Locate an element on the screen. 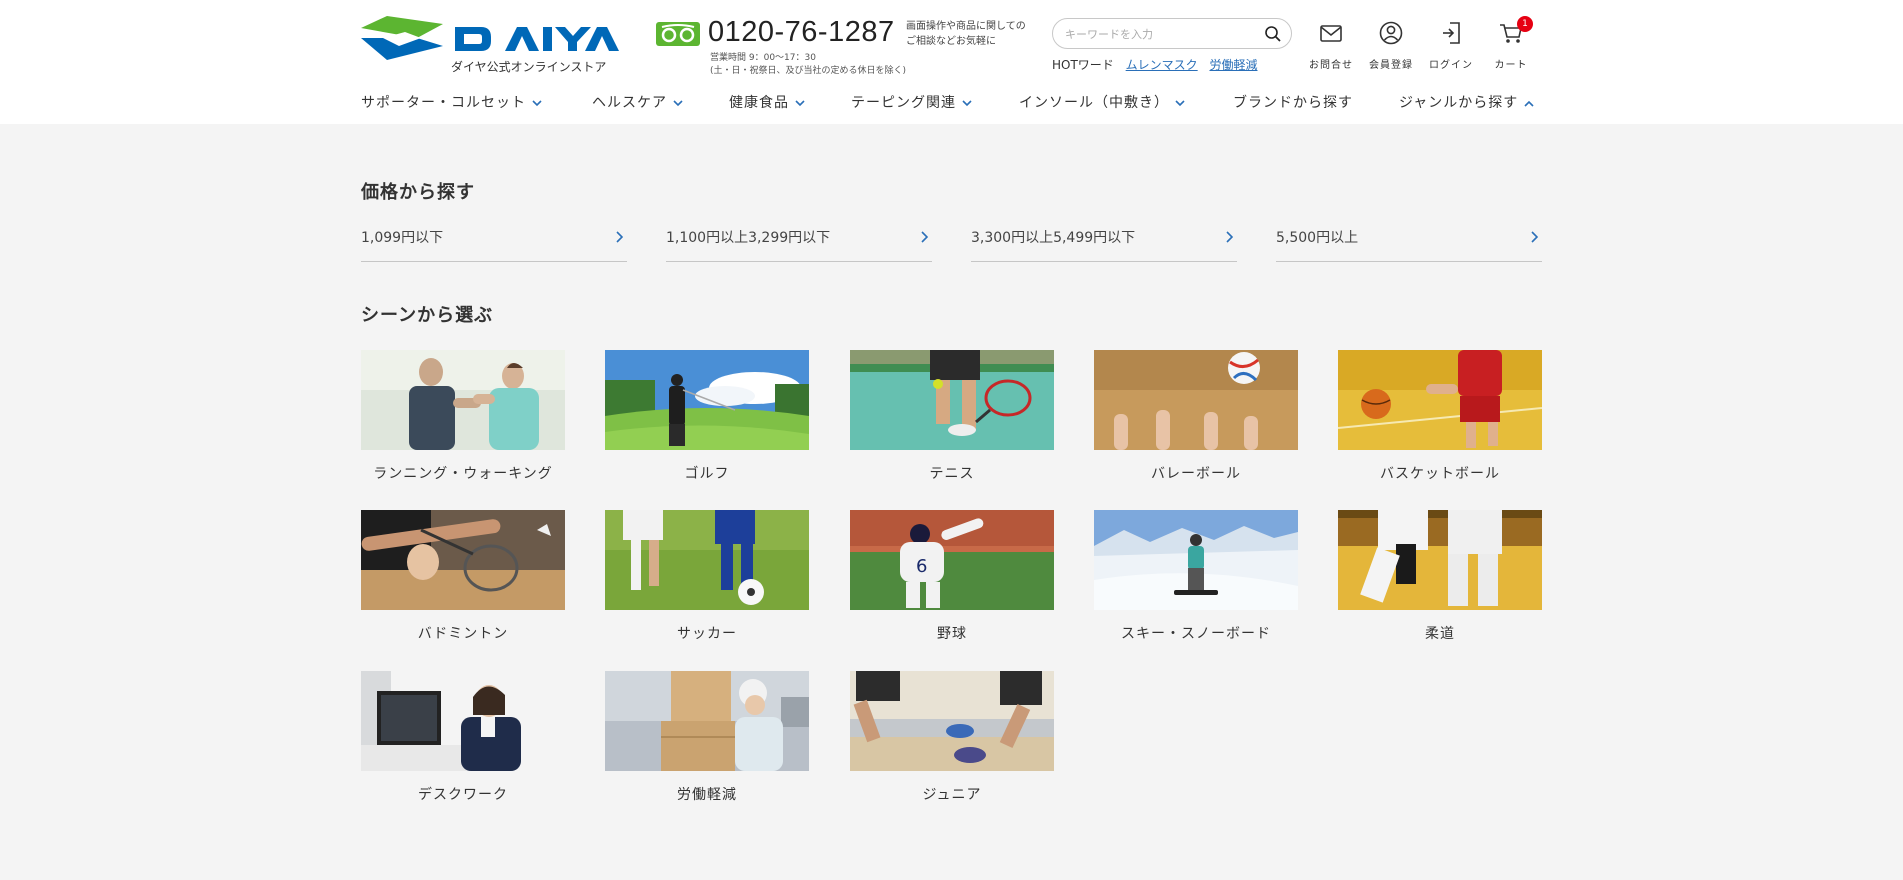 This screenshot has width=1903, height=880. scene-item-volleyball: バレーボール is located at coordinates (1196, 416).